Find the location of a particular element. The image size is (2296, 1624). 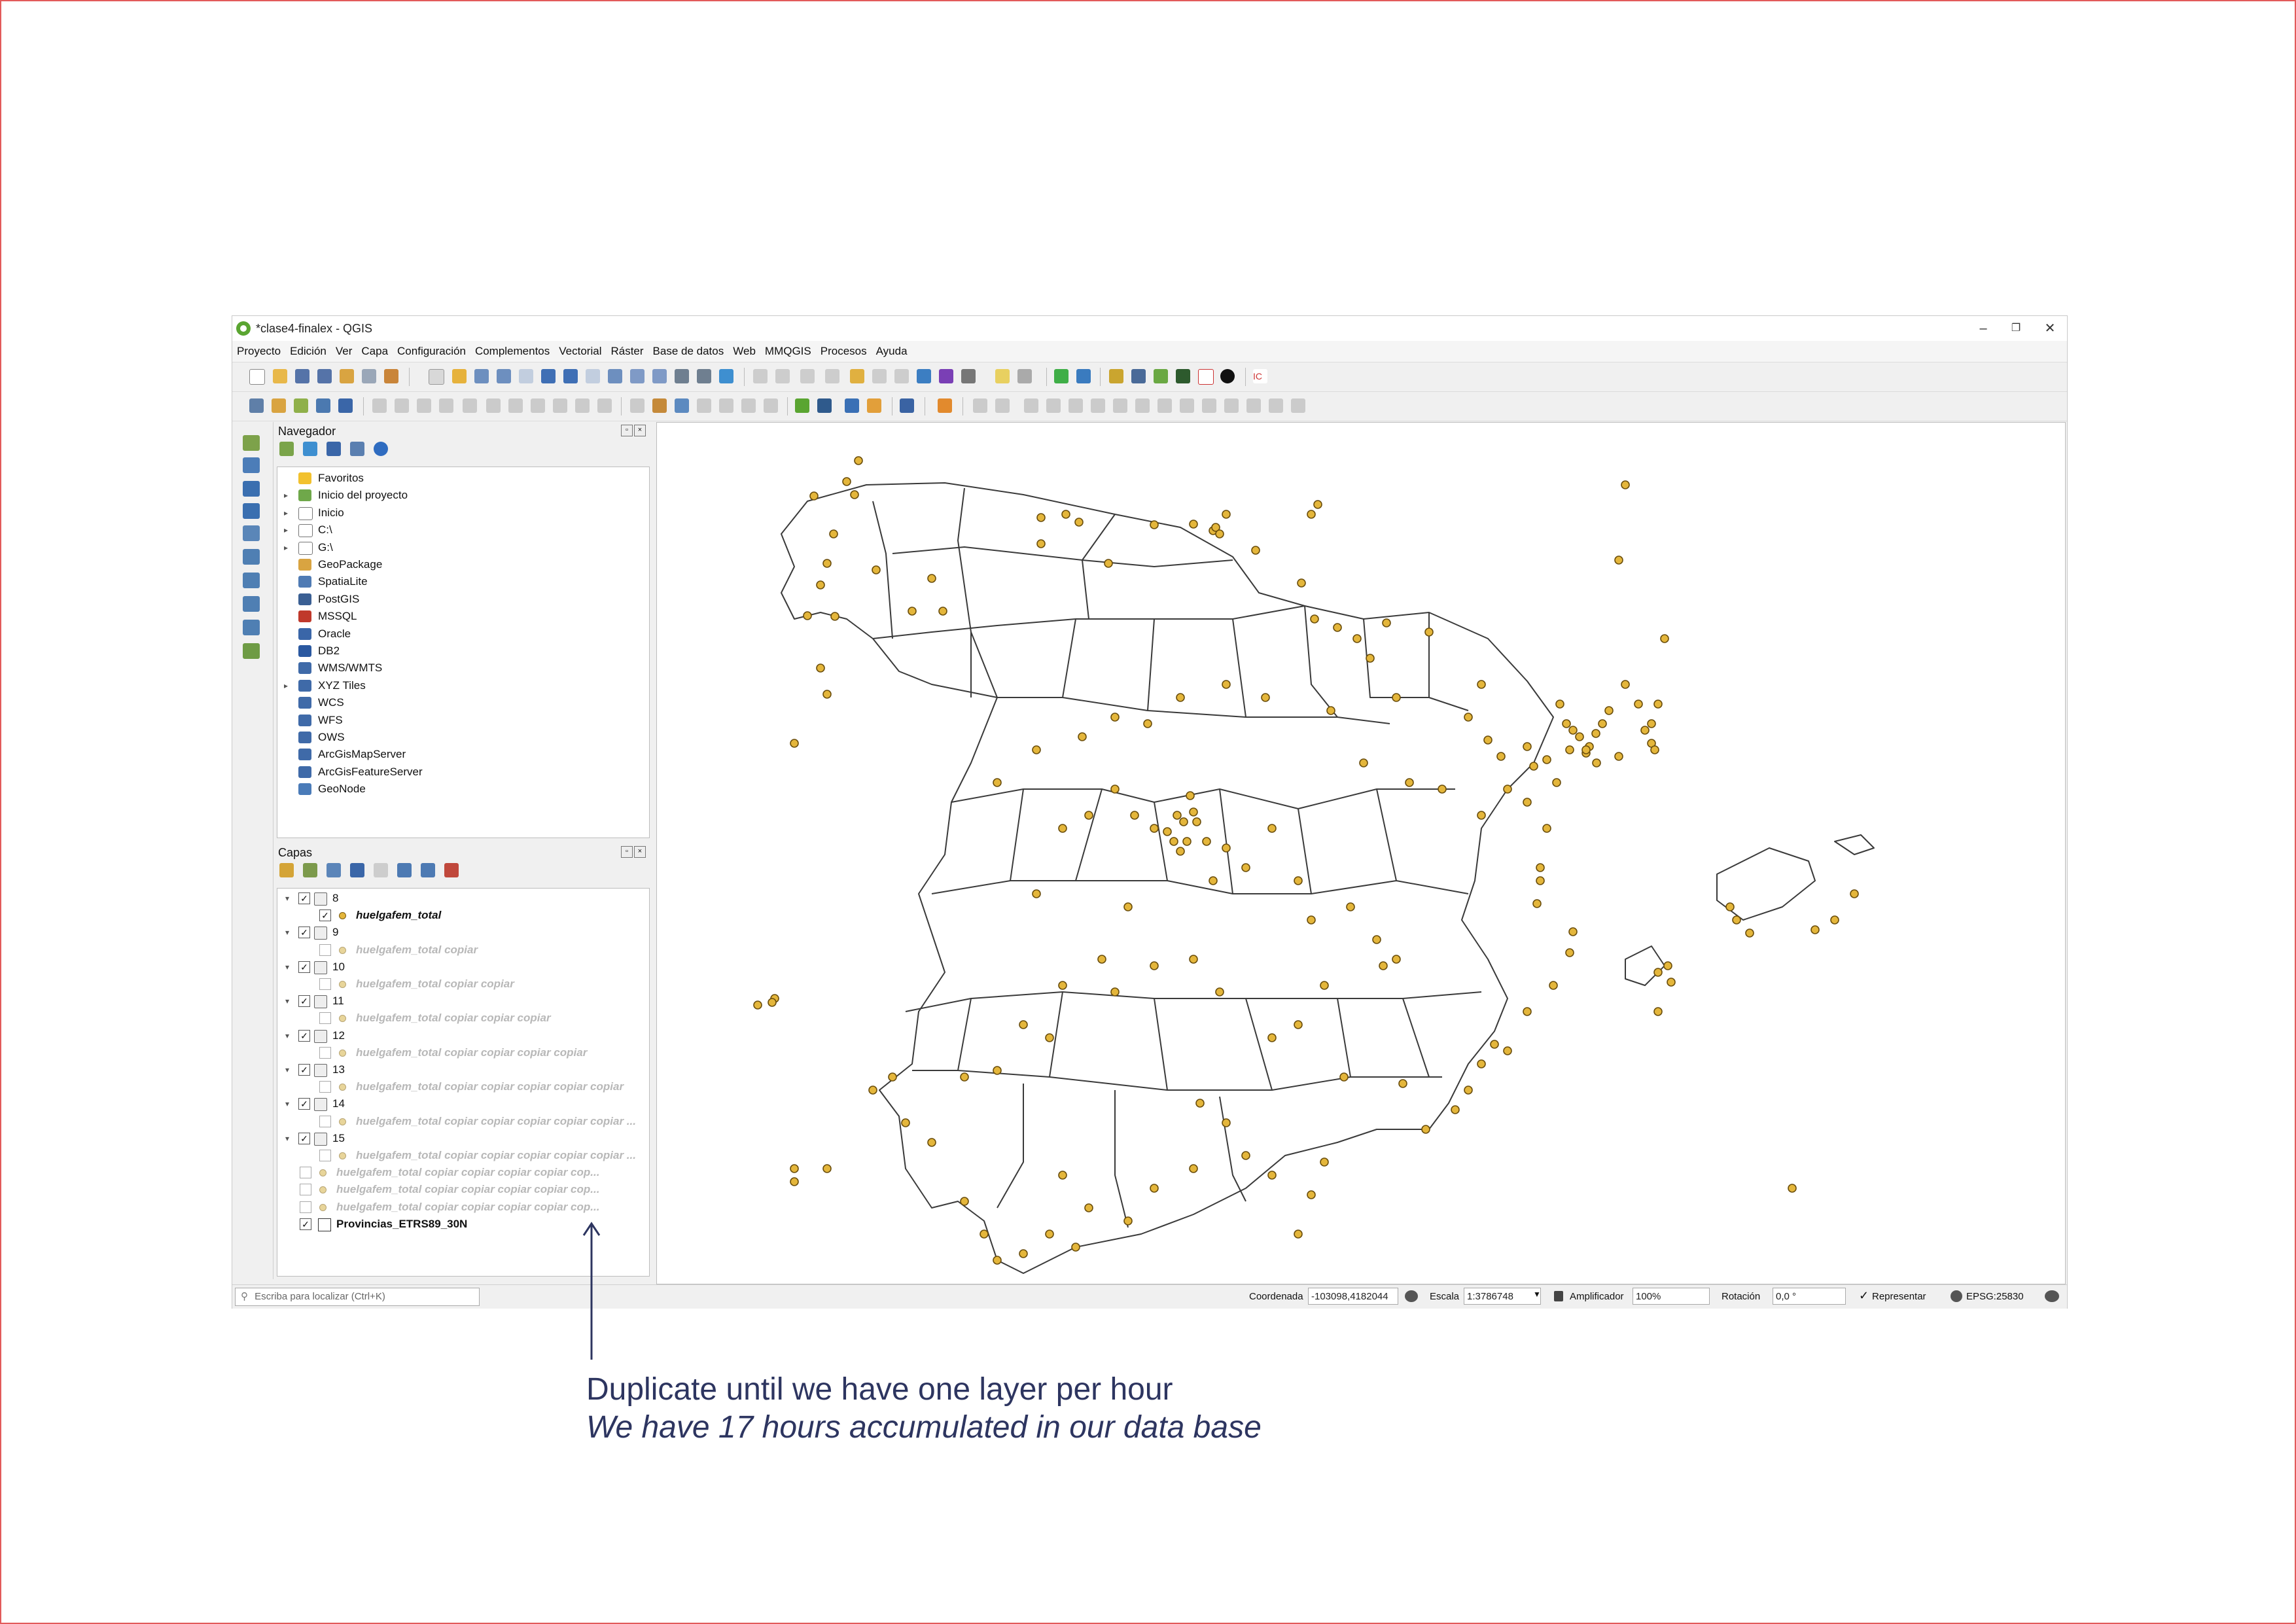

advanced-digitize-8-icon is located at coordinates (1142, 405).